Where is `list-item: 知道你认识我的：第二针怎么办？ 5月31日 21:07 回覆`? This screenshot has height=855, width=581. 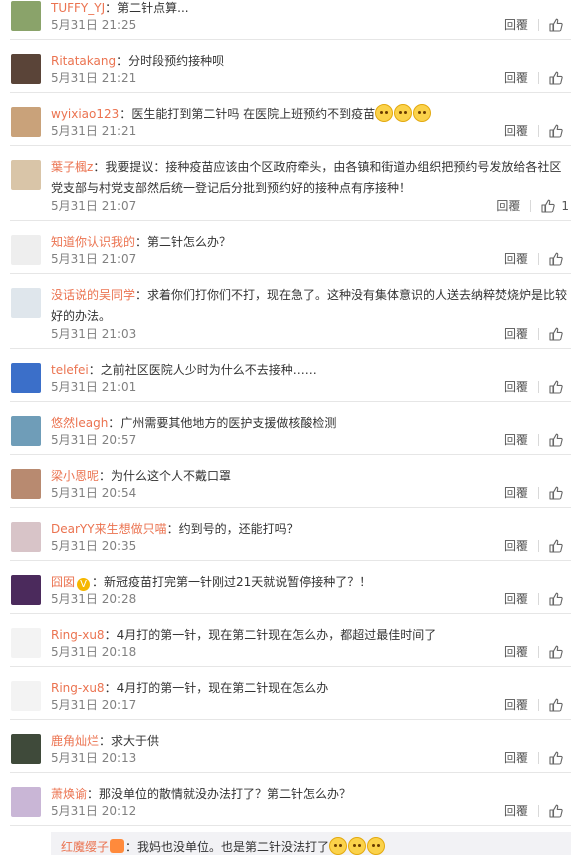 list-item: 知道你认识我的：第二针怎么办？ 5月31日 21:07 回覆 is located at coordinates (290, 247).